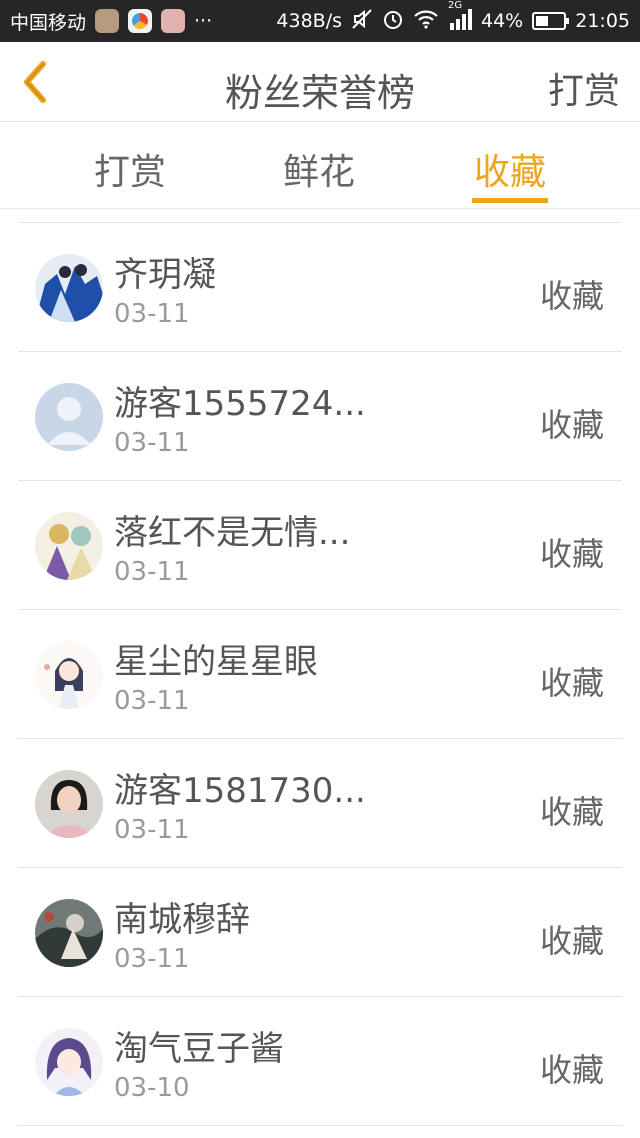 Image resolution: width=640 pixels, height=1138 pixels. I want to click on list-item: 游客1555724... 03-11 收藏, so click(320, 416).